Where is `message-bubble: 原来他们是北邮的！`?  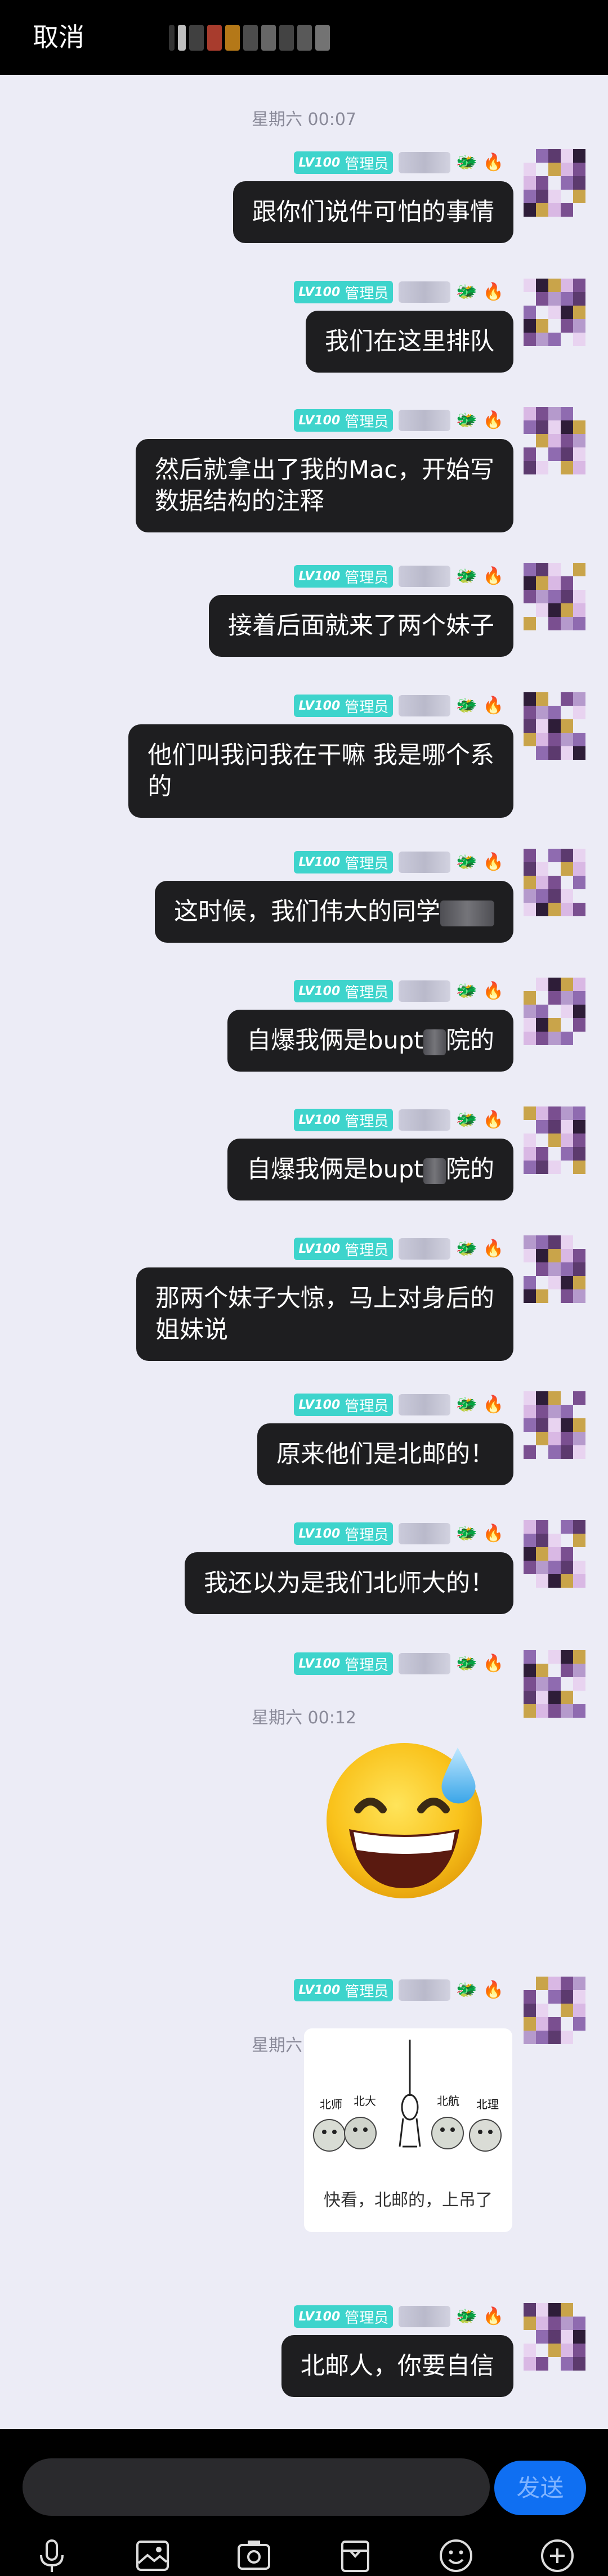
message-bubble: 原来他们是北邮的！ is located at coordinates (385, 1454).